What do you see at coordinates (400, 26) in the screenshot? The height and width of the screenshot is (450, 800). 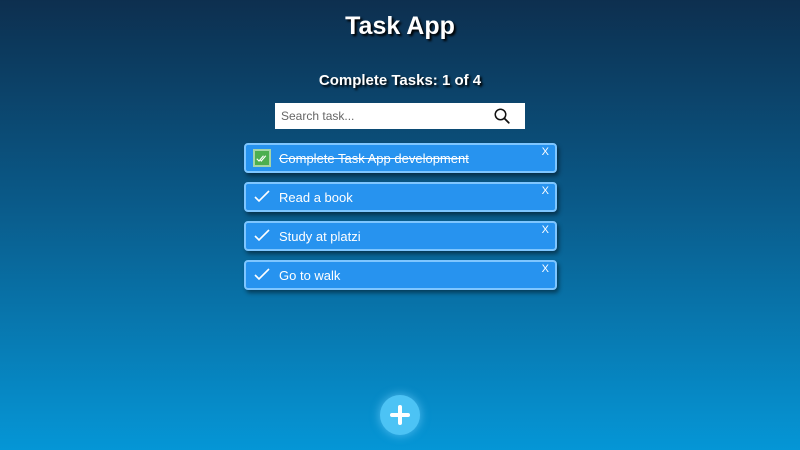 I see `app-title: Task App` at bounding box center [400, 26].